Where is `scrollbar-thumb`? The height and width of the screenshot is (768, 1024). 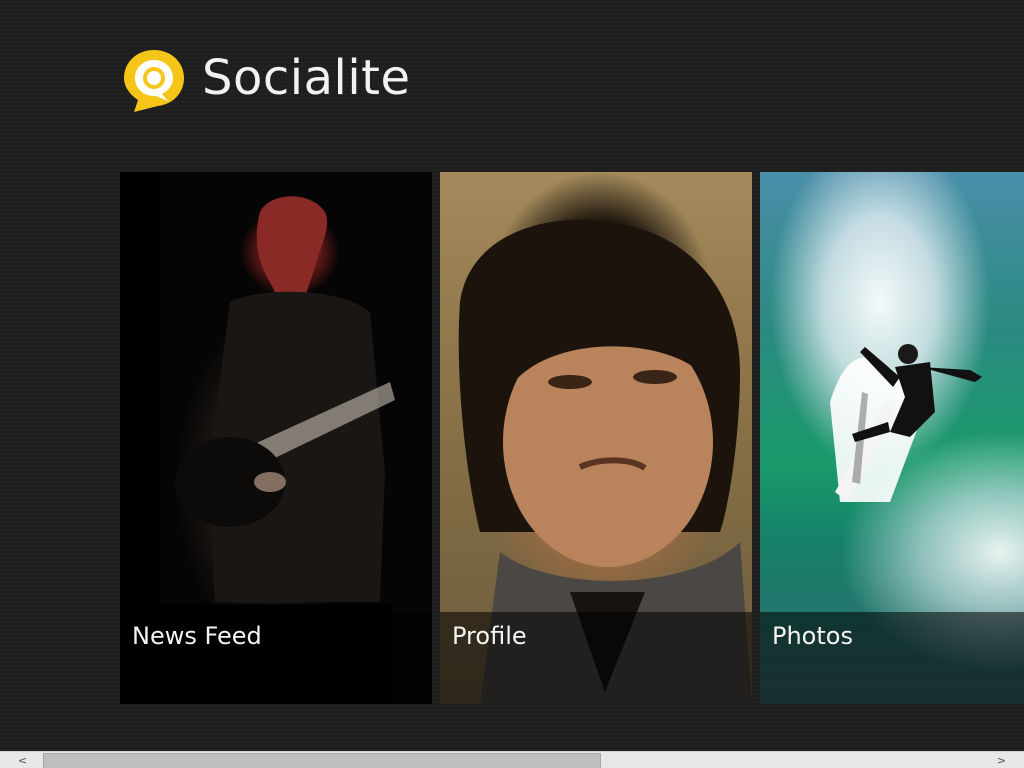 scrollbar-thumb is located at coordinates (322, 760).